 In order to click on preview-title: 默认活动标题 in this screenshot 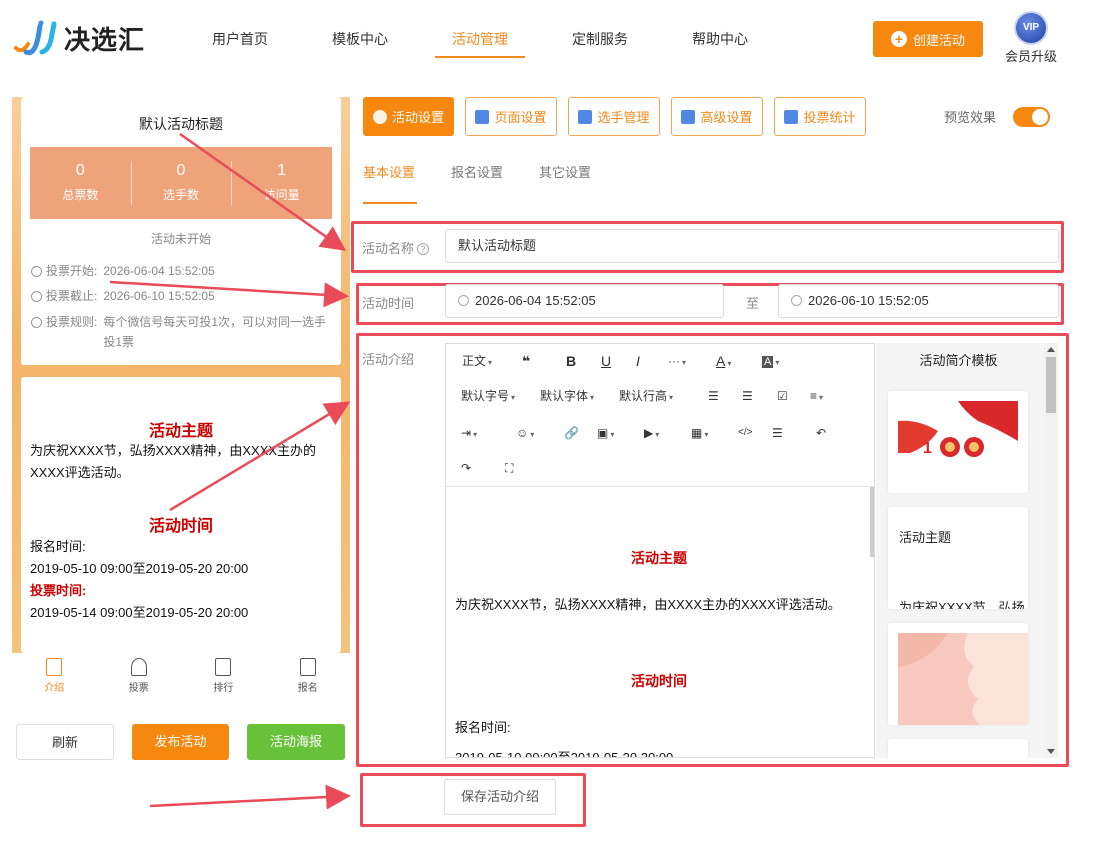, I will do `click(181, 124)`.